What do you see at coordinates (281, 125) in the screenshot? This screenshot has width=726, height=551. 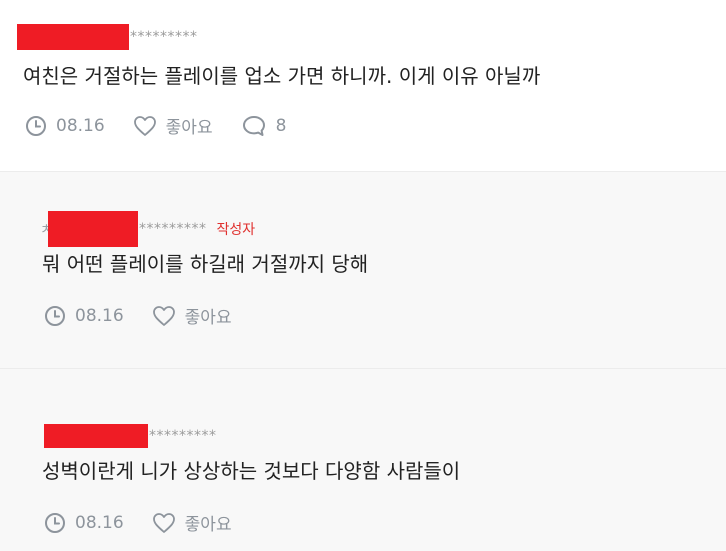 I see `reply-count: 8` at bounding box center [281, 125].